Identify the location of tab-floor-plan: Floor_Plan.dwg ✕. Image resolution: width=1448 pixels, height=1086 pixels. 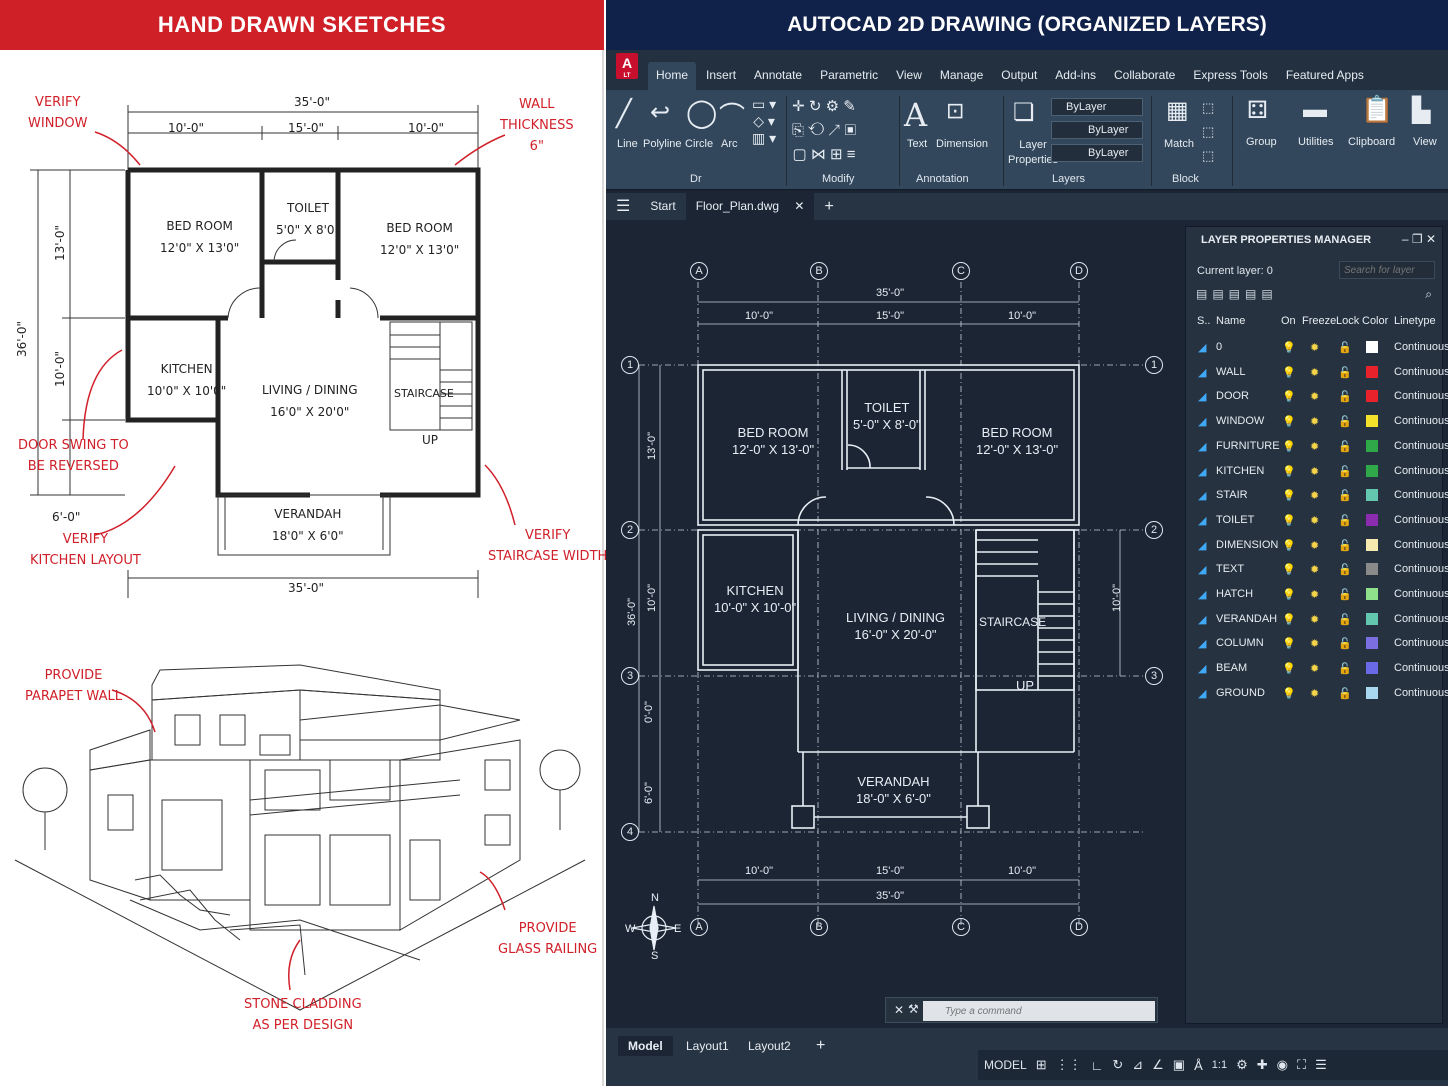
(750, 206).